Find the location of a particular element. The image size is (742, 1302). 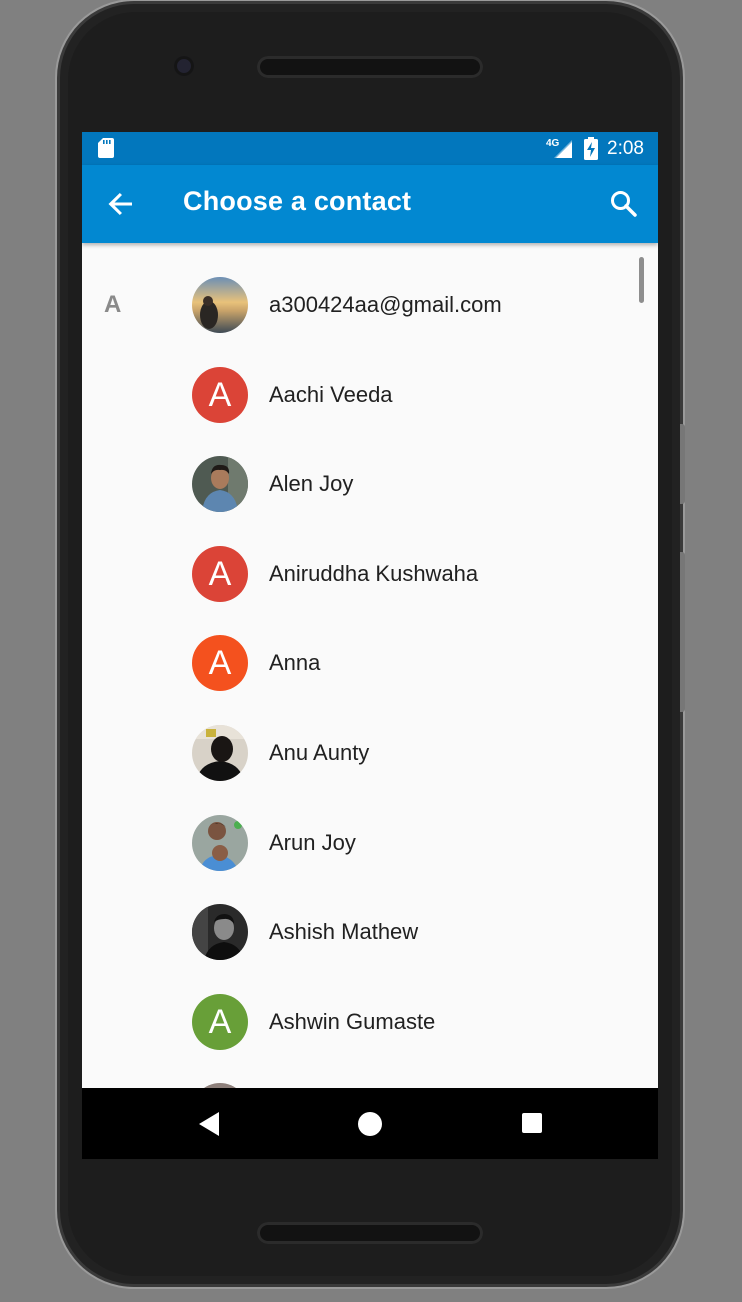

contact-item-partial is located at coordinates (370, 1077).